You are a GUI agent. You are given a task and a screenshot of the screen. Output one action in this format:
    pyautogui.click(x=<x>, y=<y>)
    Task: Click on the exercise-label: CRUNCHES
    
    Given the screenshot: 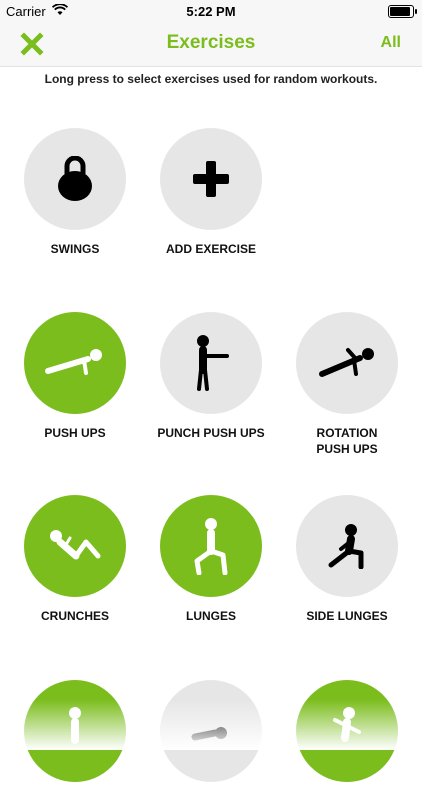 What is the action you would take?
    pyautogui.click(x=74, y=616)
    